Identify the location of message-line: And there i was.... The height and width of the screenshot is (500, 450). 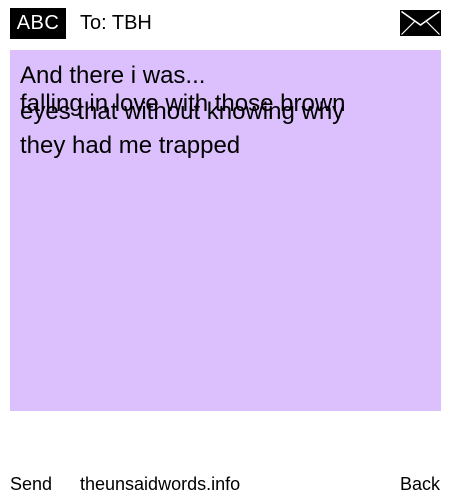
(113, 75).